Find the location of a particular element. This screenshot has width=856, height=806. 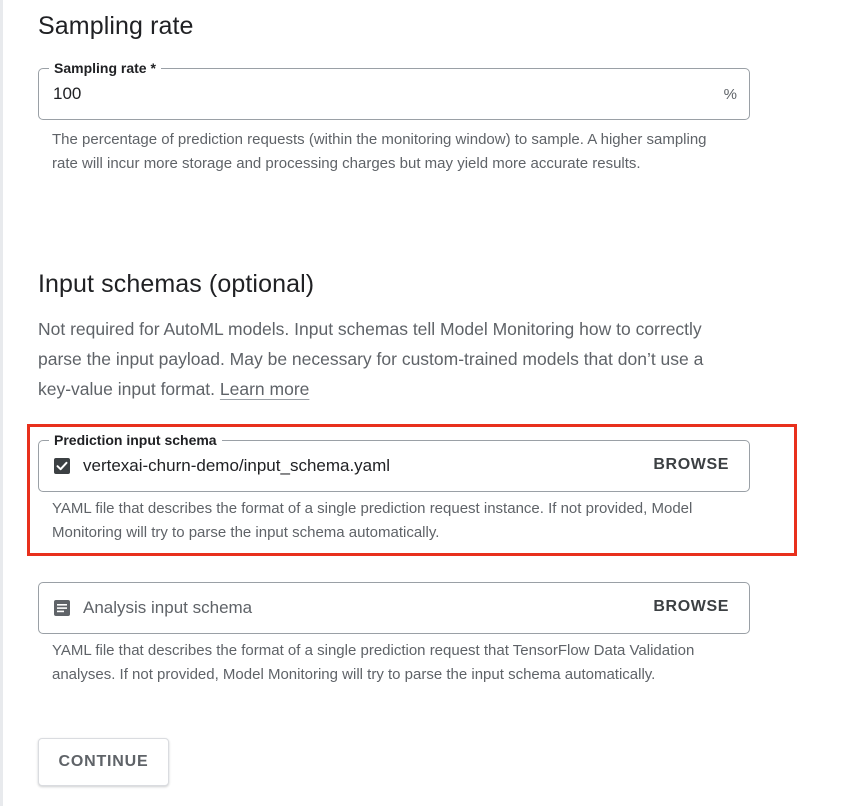

input-schemas-heading: Input schemas (optional) is located at coordinates (176, 284).